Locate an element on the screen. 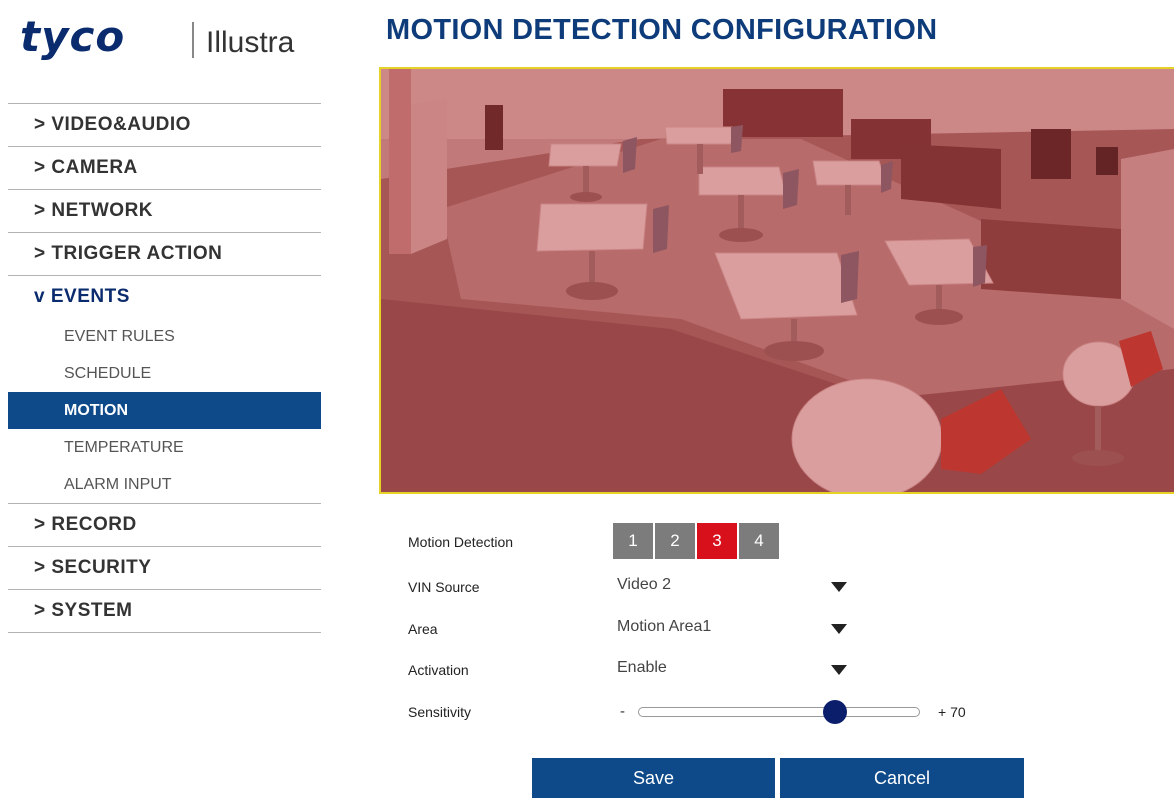 The width and height of the screenshot is (1174, 798). vin-source-select: Video 2 is located at coordinates (737, 587).